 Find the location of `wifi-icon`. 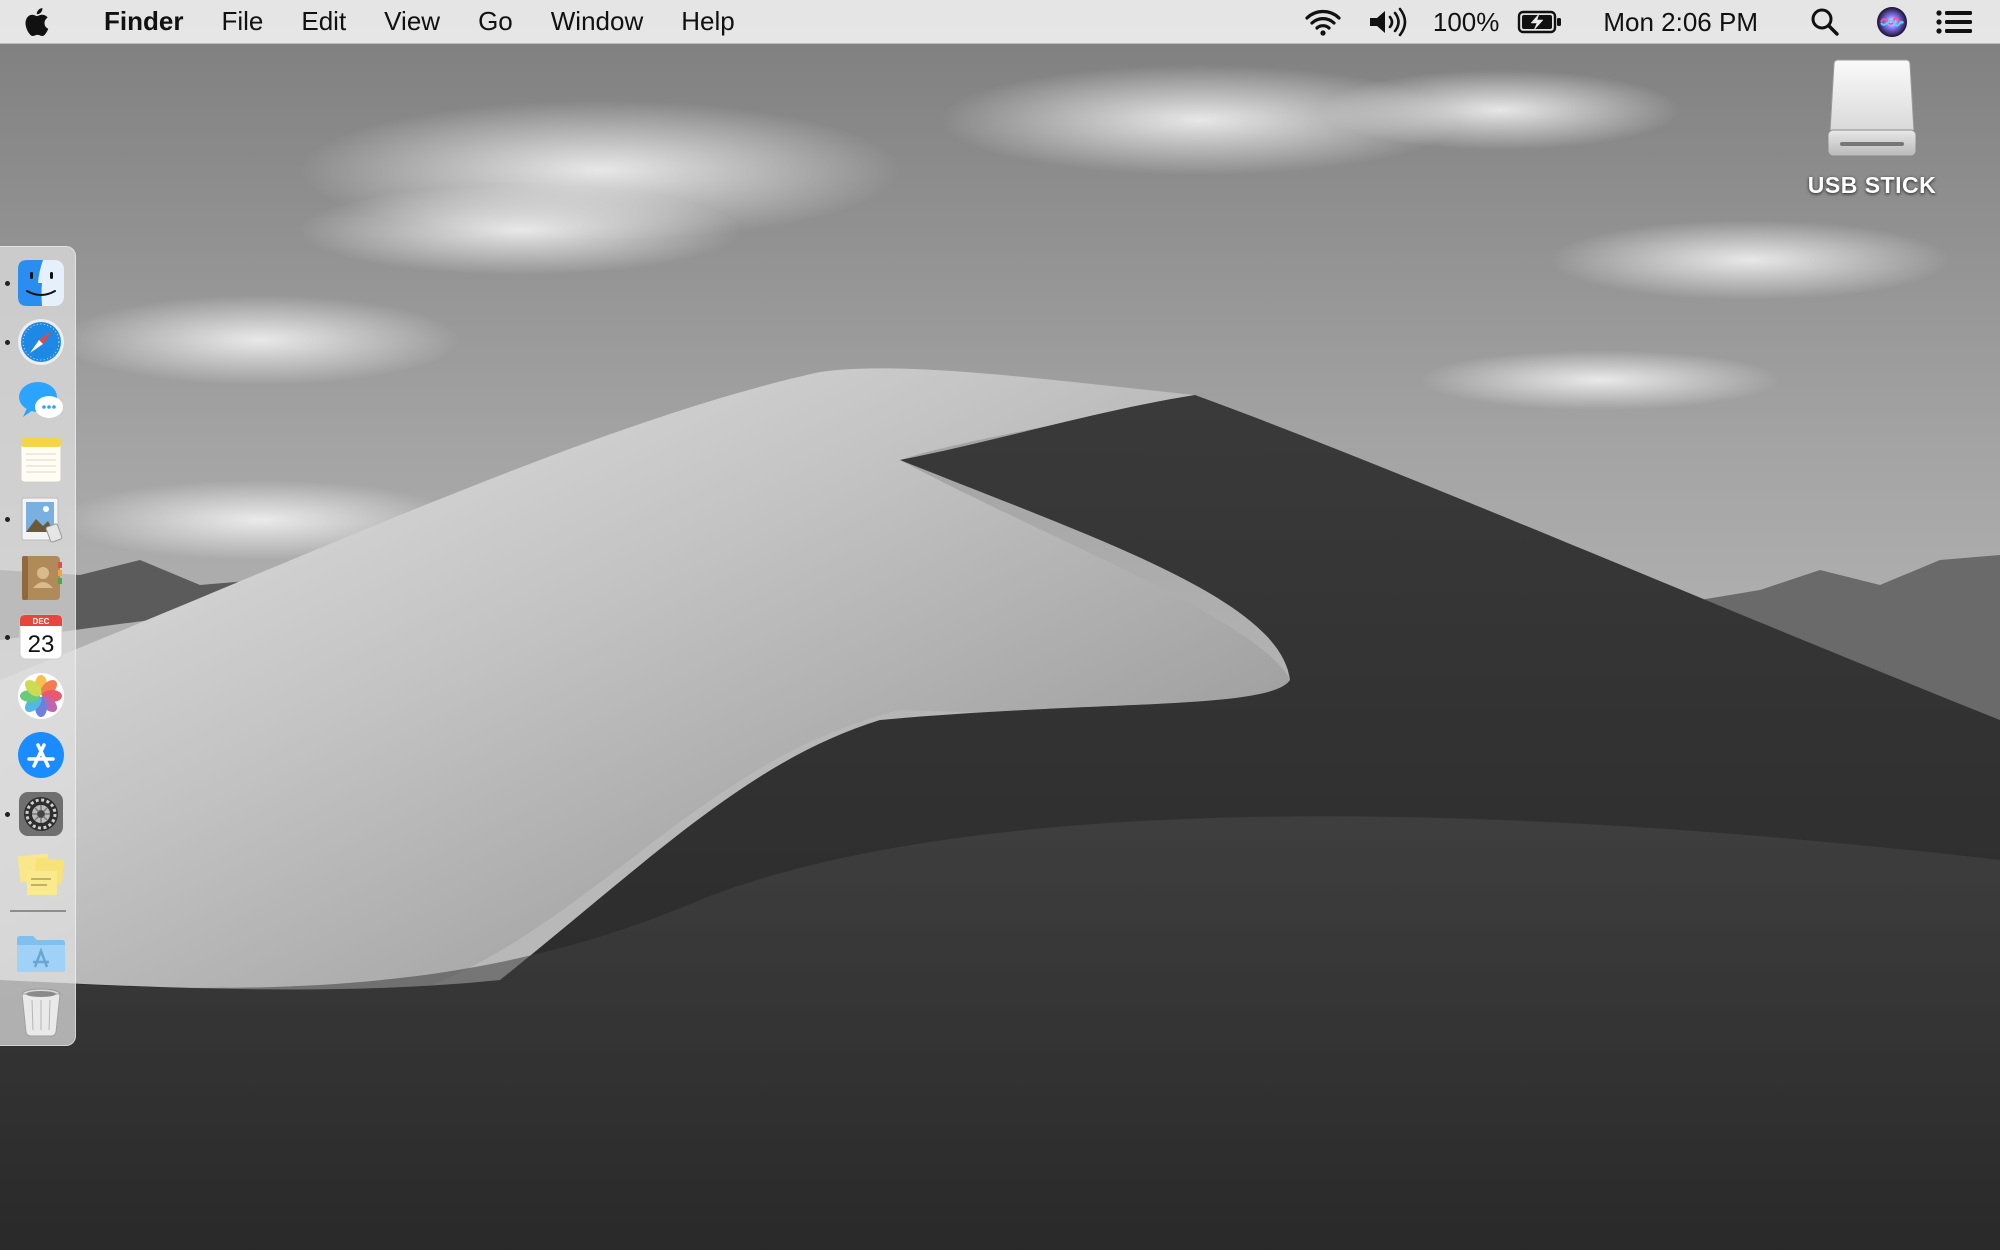

wifi-icon is located at coordinates (1323, 22).